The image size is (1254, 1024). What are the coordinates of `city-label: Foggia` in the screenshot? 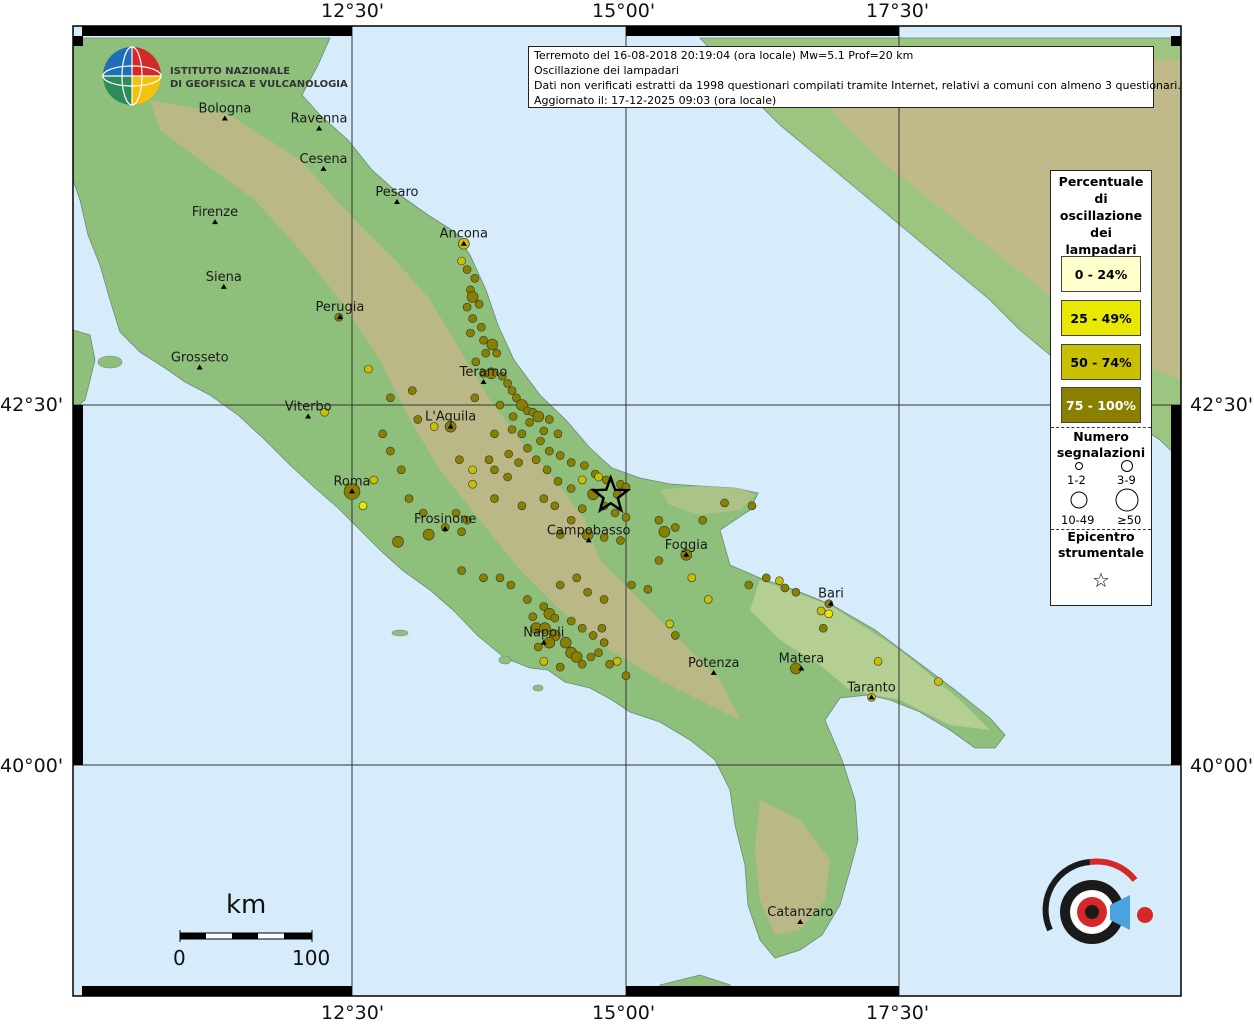 It's located at (686, 545).